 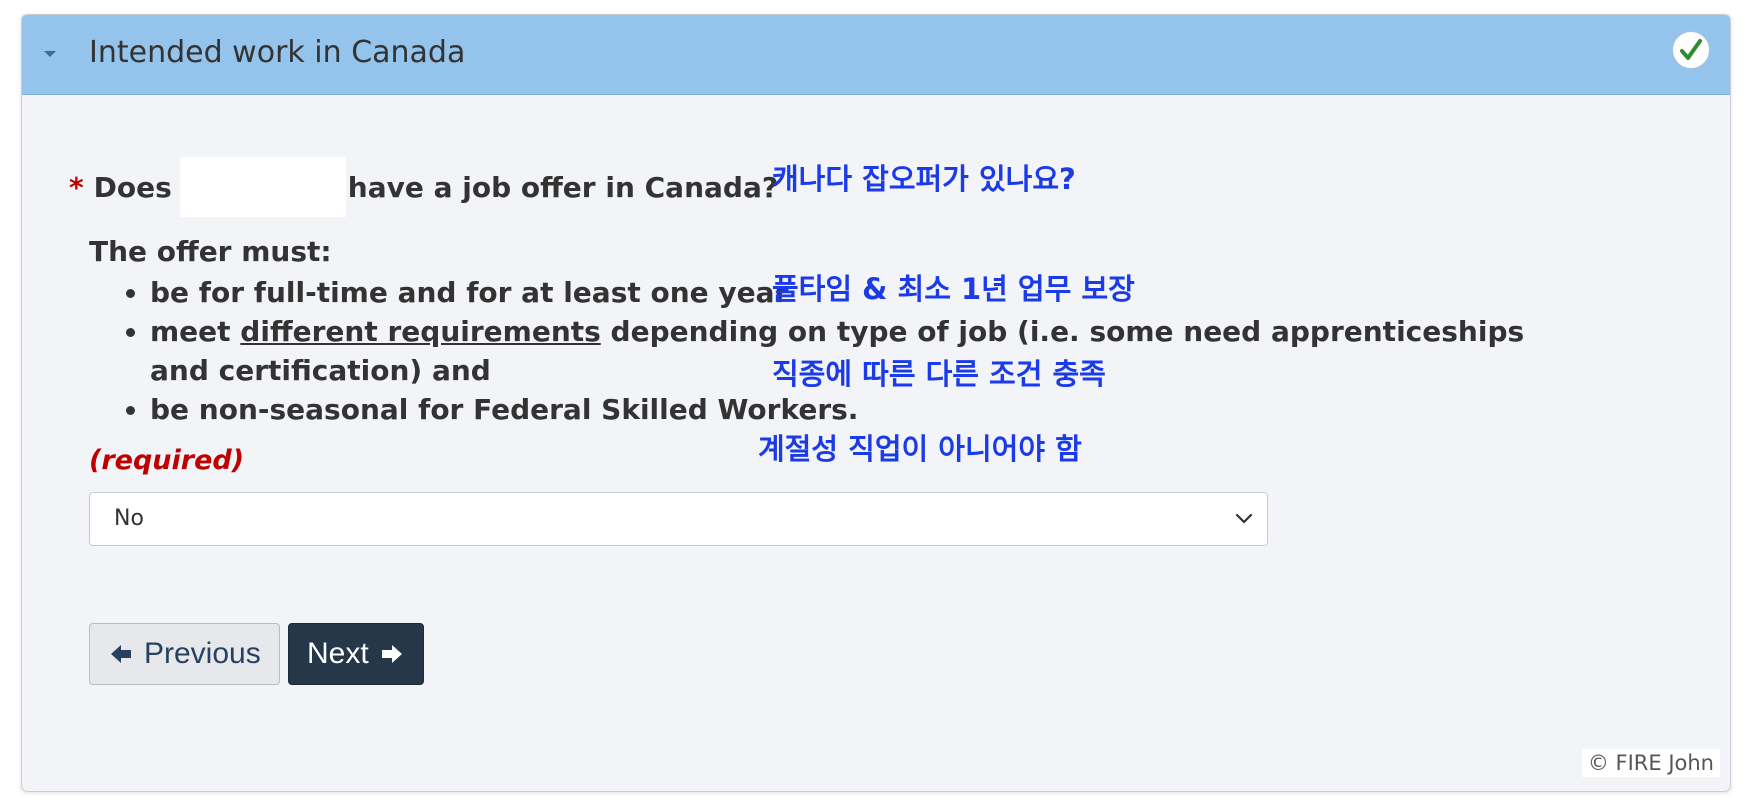 I want to click on job-offer-select: No, so click(x=678, y=519).